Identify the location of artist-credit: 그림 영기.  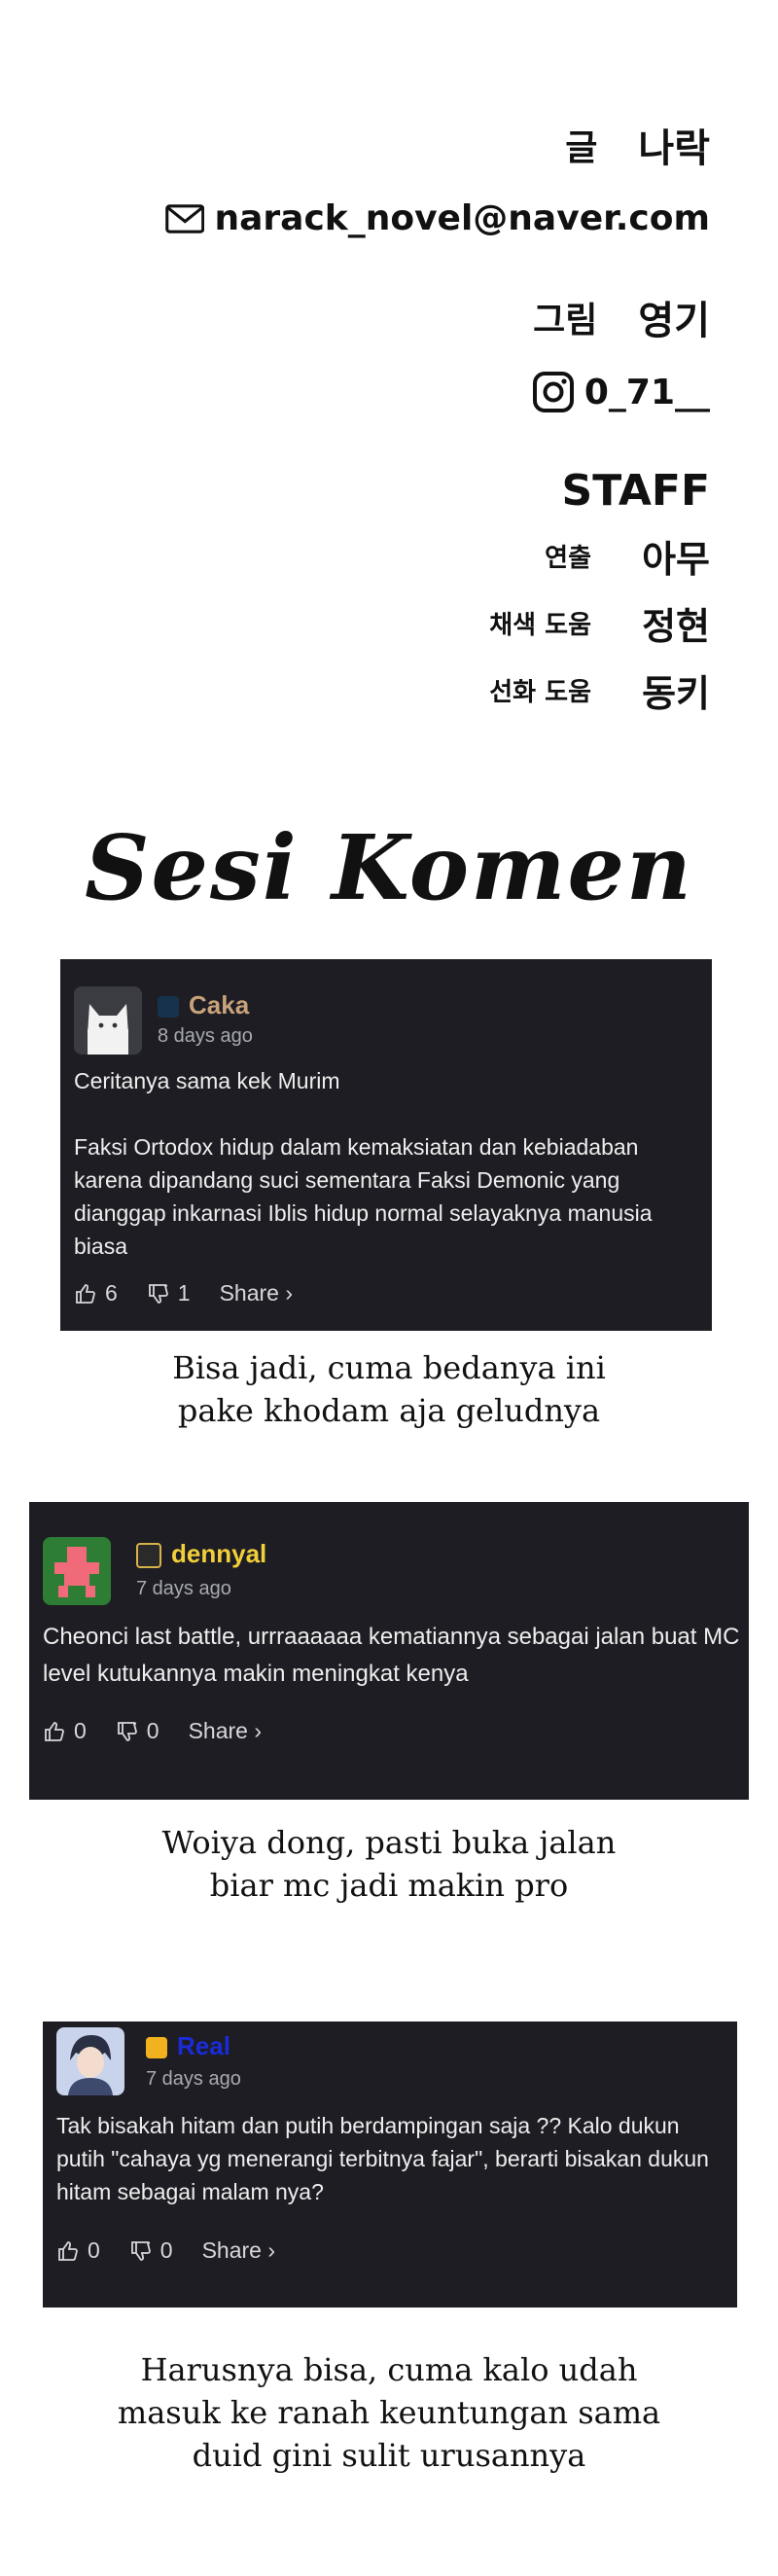
(437, 317).